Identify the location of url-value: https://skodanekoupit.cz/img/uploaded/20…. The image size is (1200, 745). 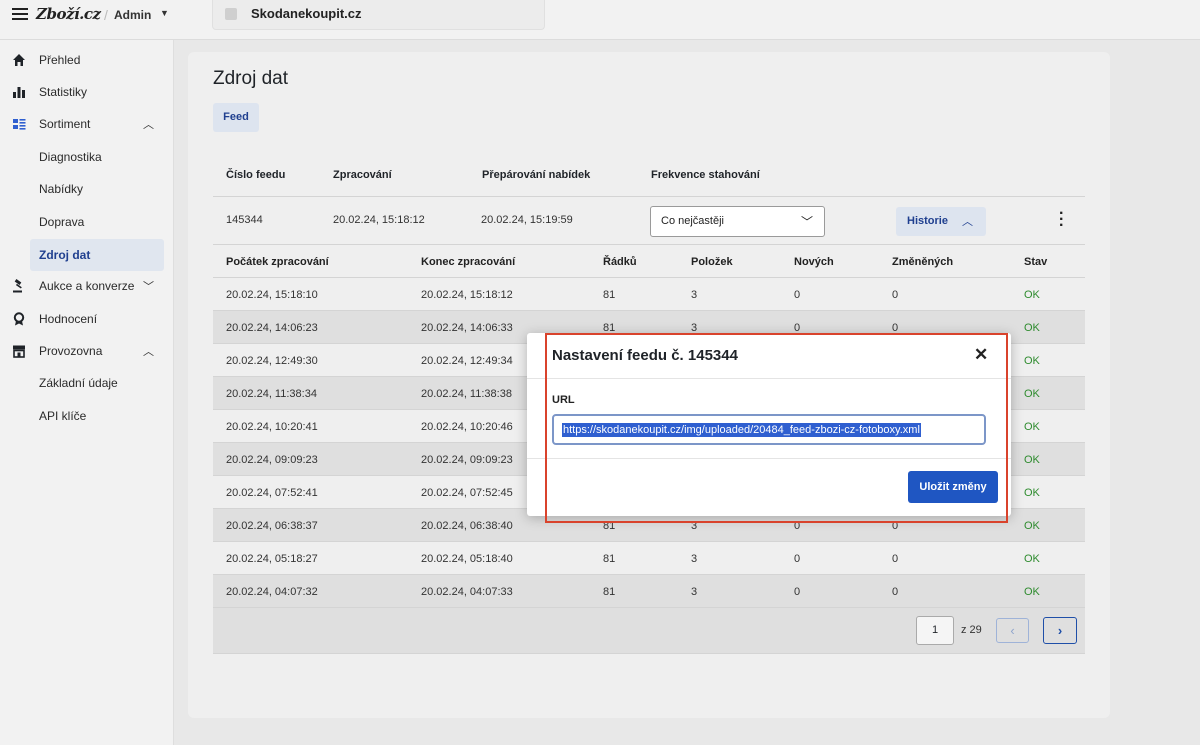
(741, 430).